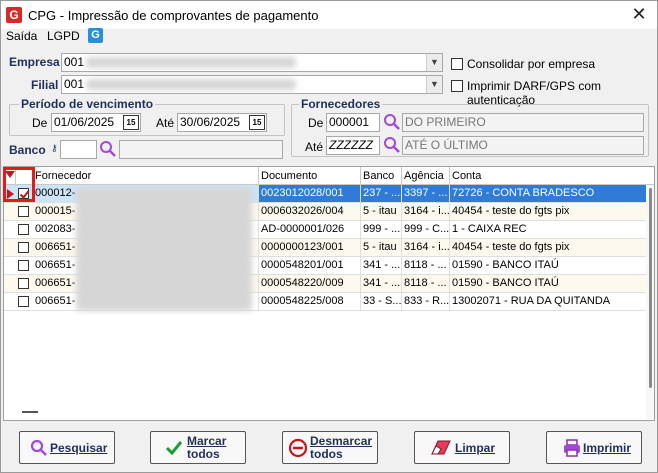 The image size is (658, 473). Describe the element at coordinates (201, 149) in the screenshot. I see `banco-name-display` at that location.